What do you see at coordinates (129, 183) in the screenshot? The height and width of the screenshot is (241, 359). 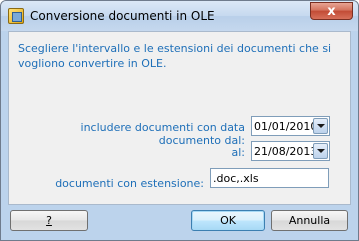 I see `extension-label: documenti con estensione:` at bounding box center [129, 183].